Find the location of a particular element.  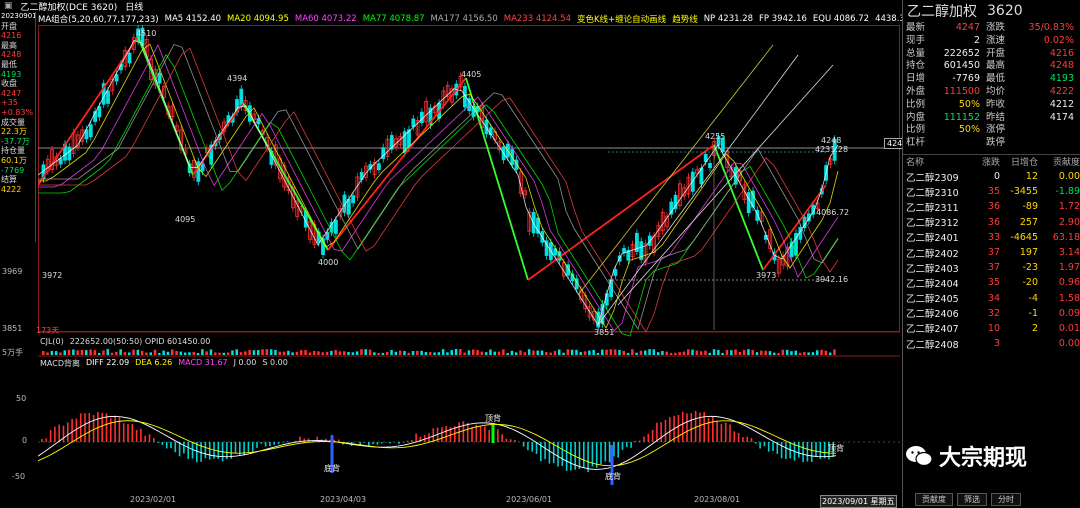

macd-histogram-group is located at coordinates (437, 447).